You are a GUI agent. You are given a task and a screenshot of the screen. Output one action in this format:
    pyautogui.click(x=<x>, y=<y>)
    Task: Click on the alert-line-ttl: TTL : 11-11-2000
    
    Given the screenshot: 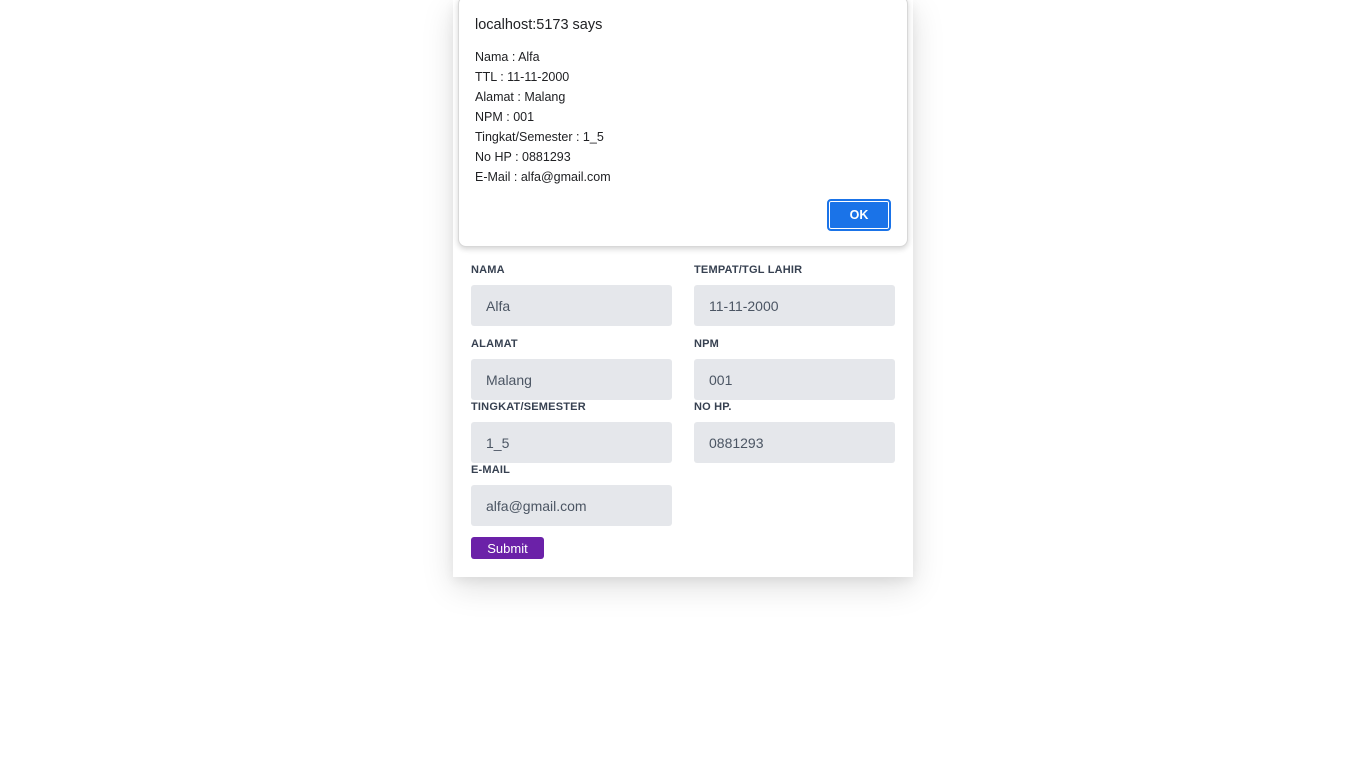 What is the action you would take?
    pyautogui.click(x=522, y=77)
    